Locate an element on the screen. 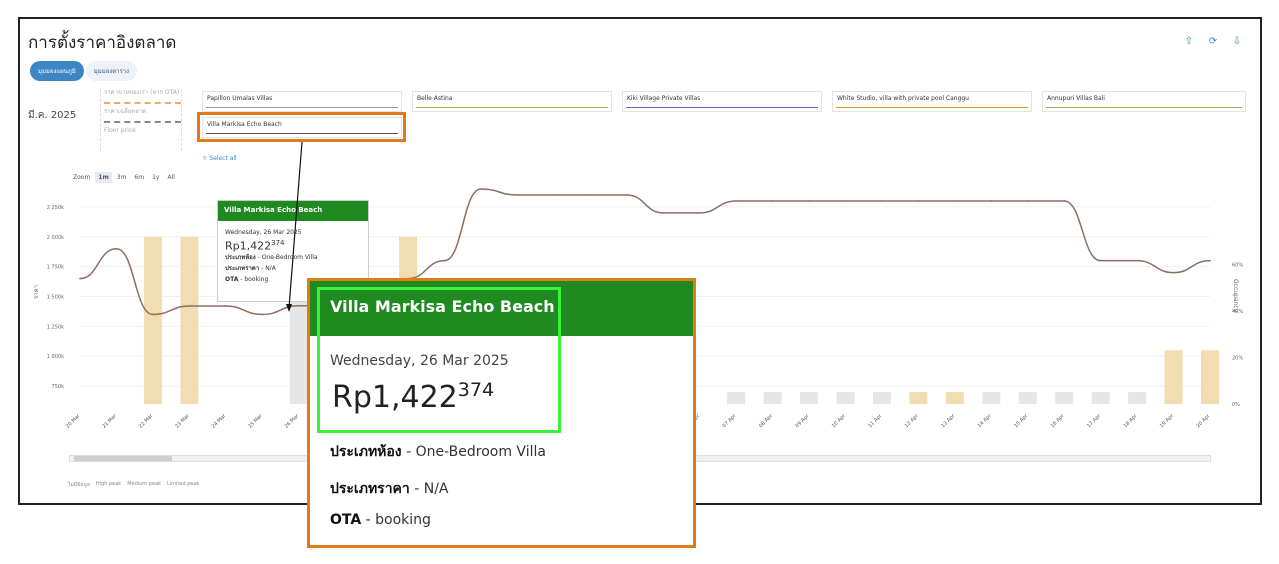 This screenshot has width=1279, height=564. zoomed-room-type-value: One-Bedroom Villa is located at coordinates (480, 452).